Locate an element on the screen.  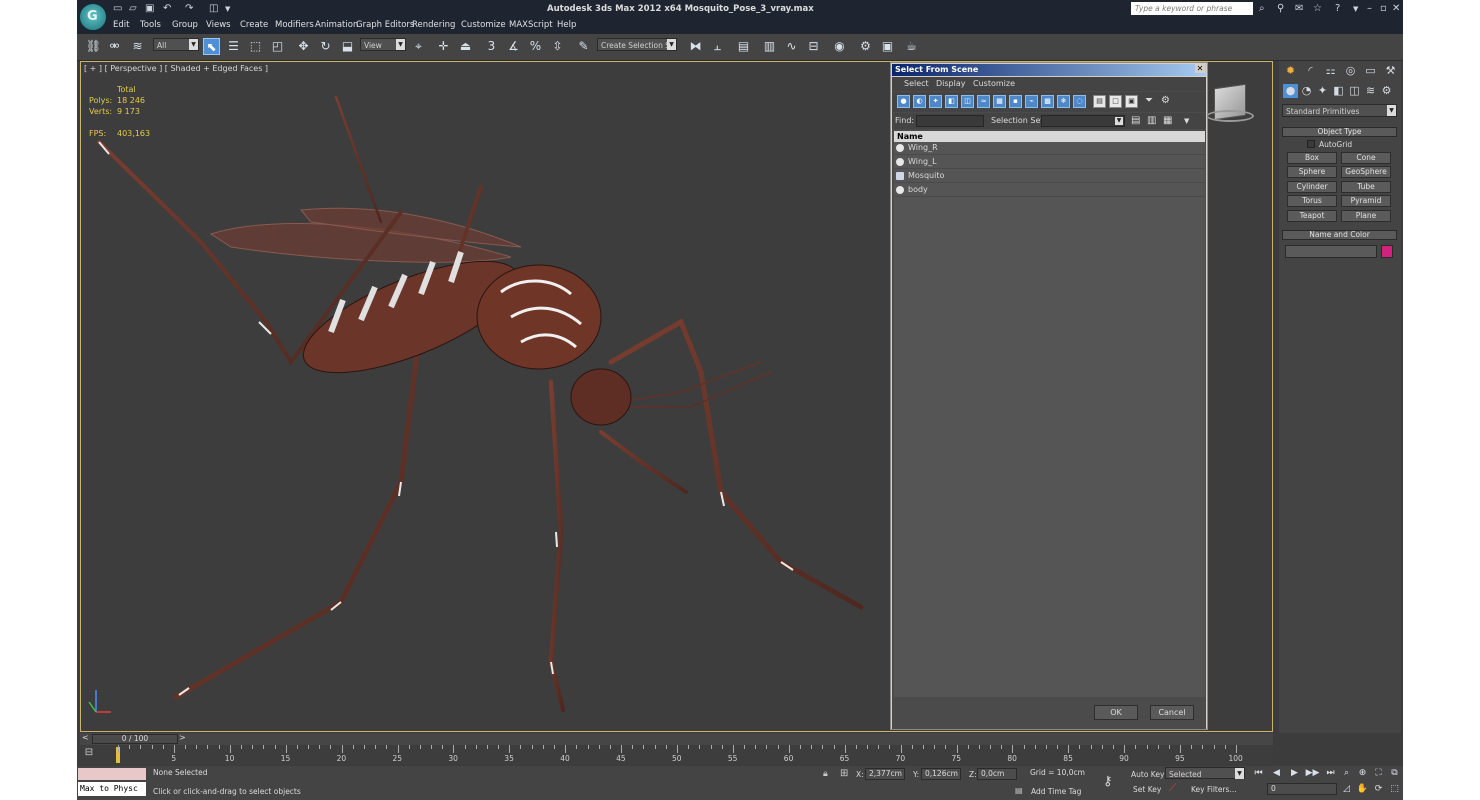
unlink-icon: ⚮ is located at coordinates (114, 46).